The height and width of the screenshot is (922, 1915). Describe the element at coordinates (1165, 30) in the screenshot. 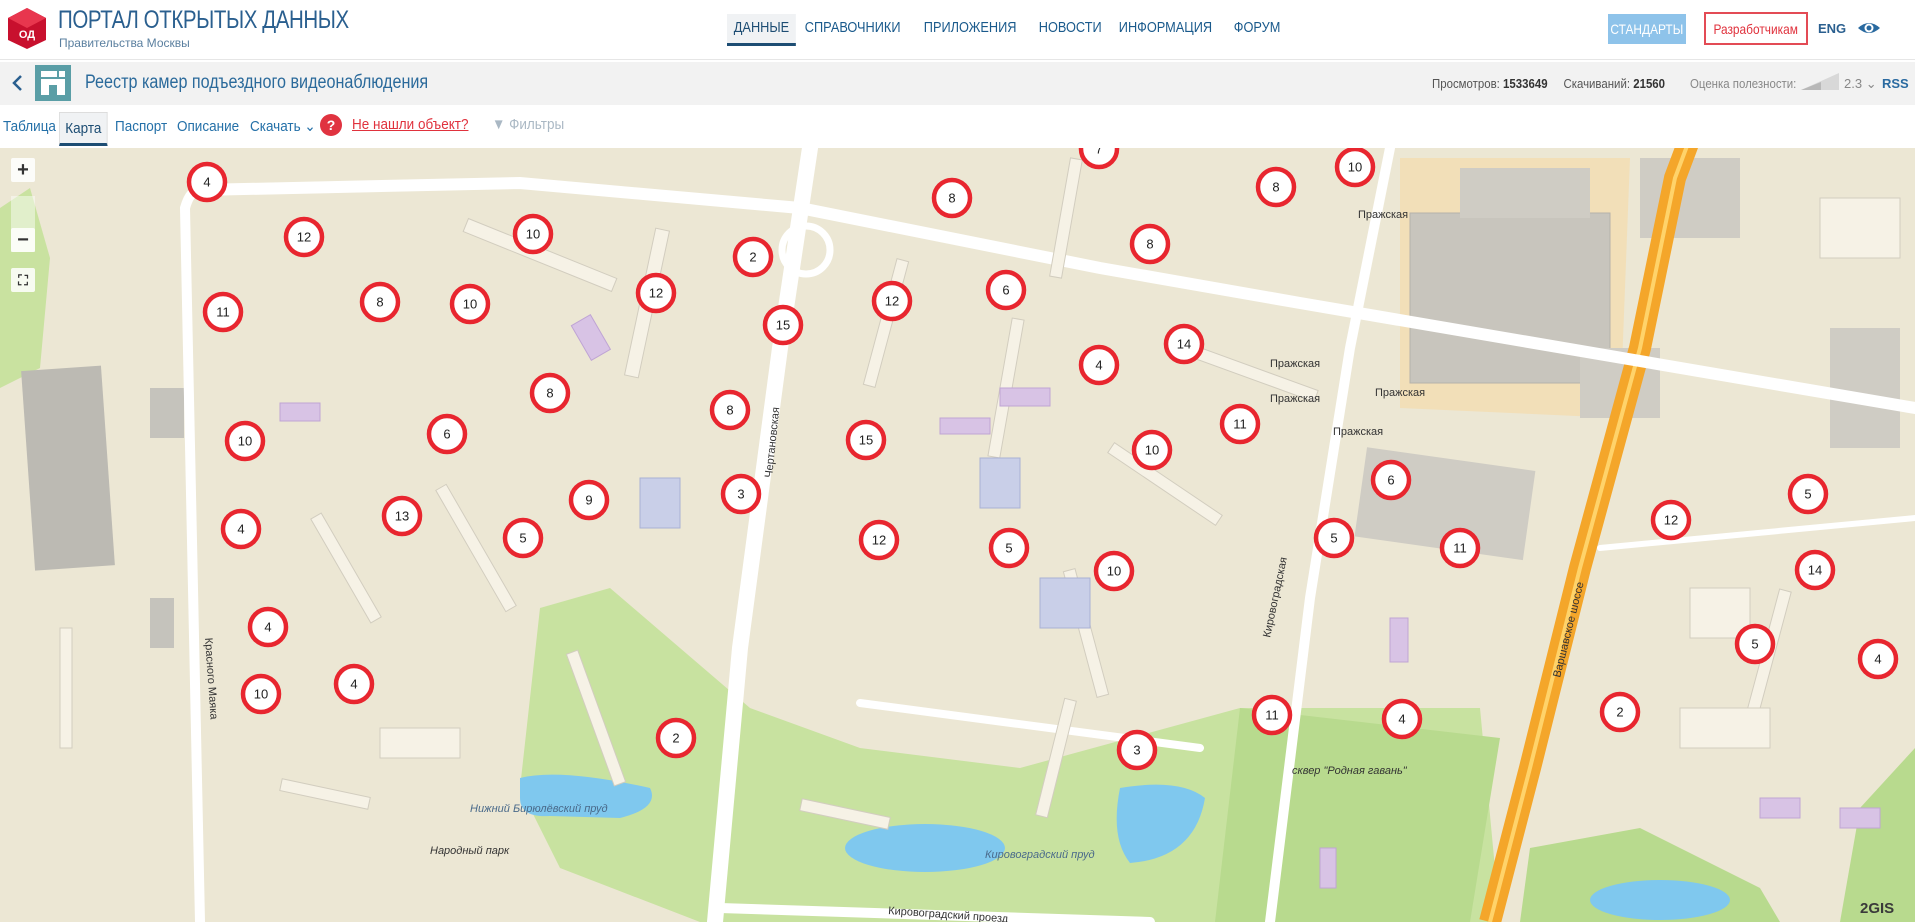

I see `nav-item-info: ИНФОРМАЦИЯ` at that location.